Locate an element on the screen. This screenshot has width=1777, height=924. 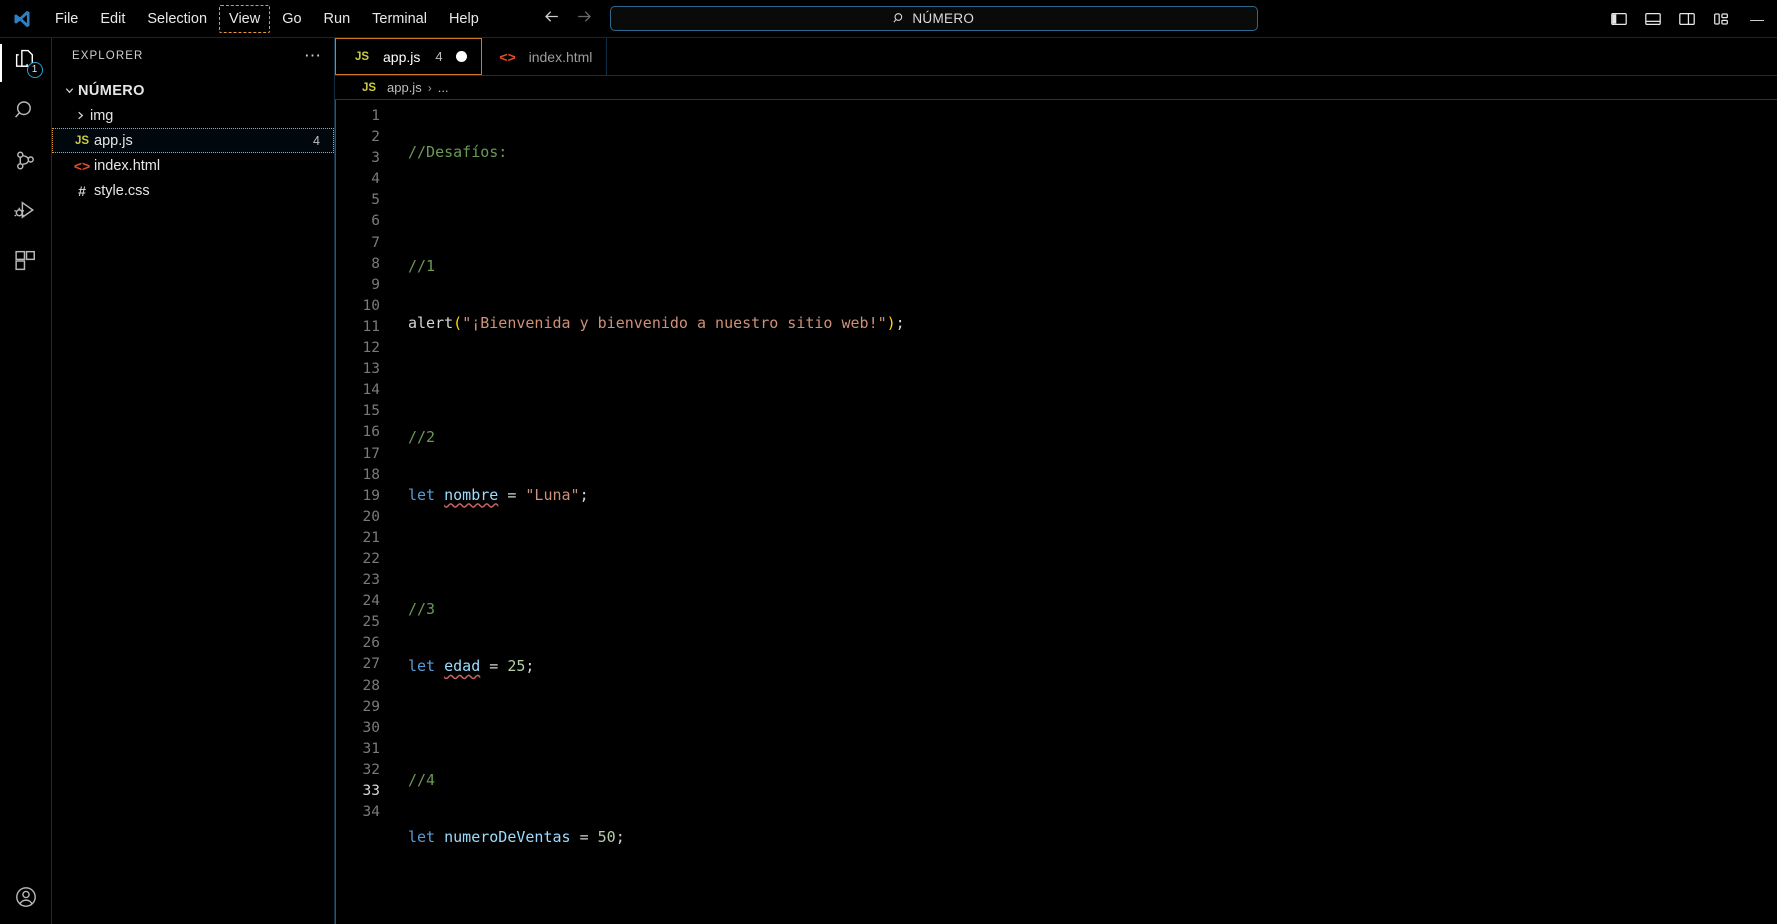
activitybar-item-source-control is located at coordinates (26, 163).